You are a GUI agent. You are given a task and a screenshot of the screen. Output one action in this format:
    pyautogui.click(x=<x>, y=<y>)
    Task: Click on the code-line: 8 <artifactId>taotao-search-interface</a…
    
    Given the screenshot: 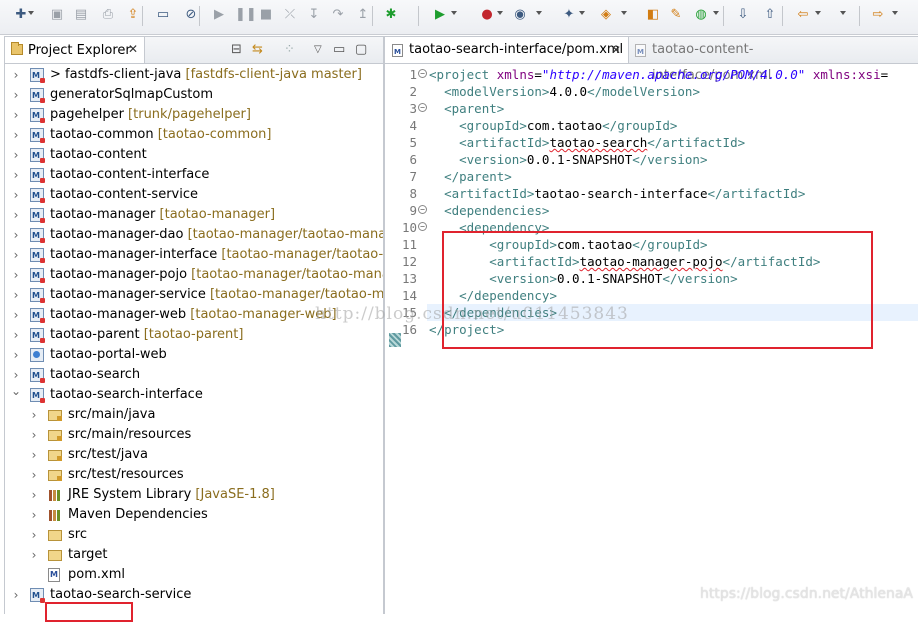 What is the action you would take?
    pyautogui.click(x=651, y=193)
    